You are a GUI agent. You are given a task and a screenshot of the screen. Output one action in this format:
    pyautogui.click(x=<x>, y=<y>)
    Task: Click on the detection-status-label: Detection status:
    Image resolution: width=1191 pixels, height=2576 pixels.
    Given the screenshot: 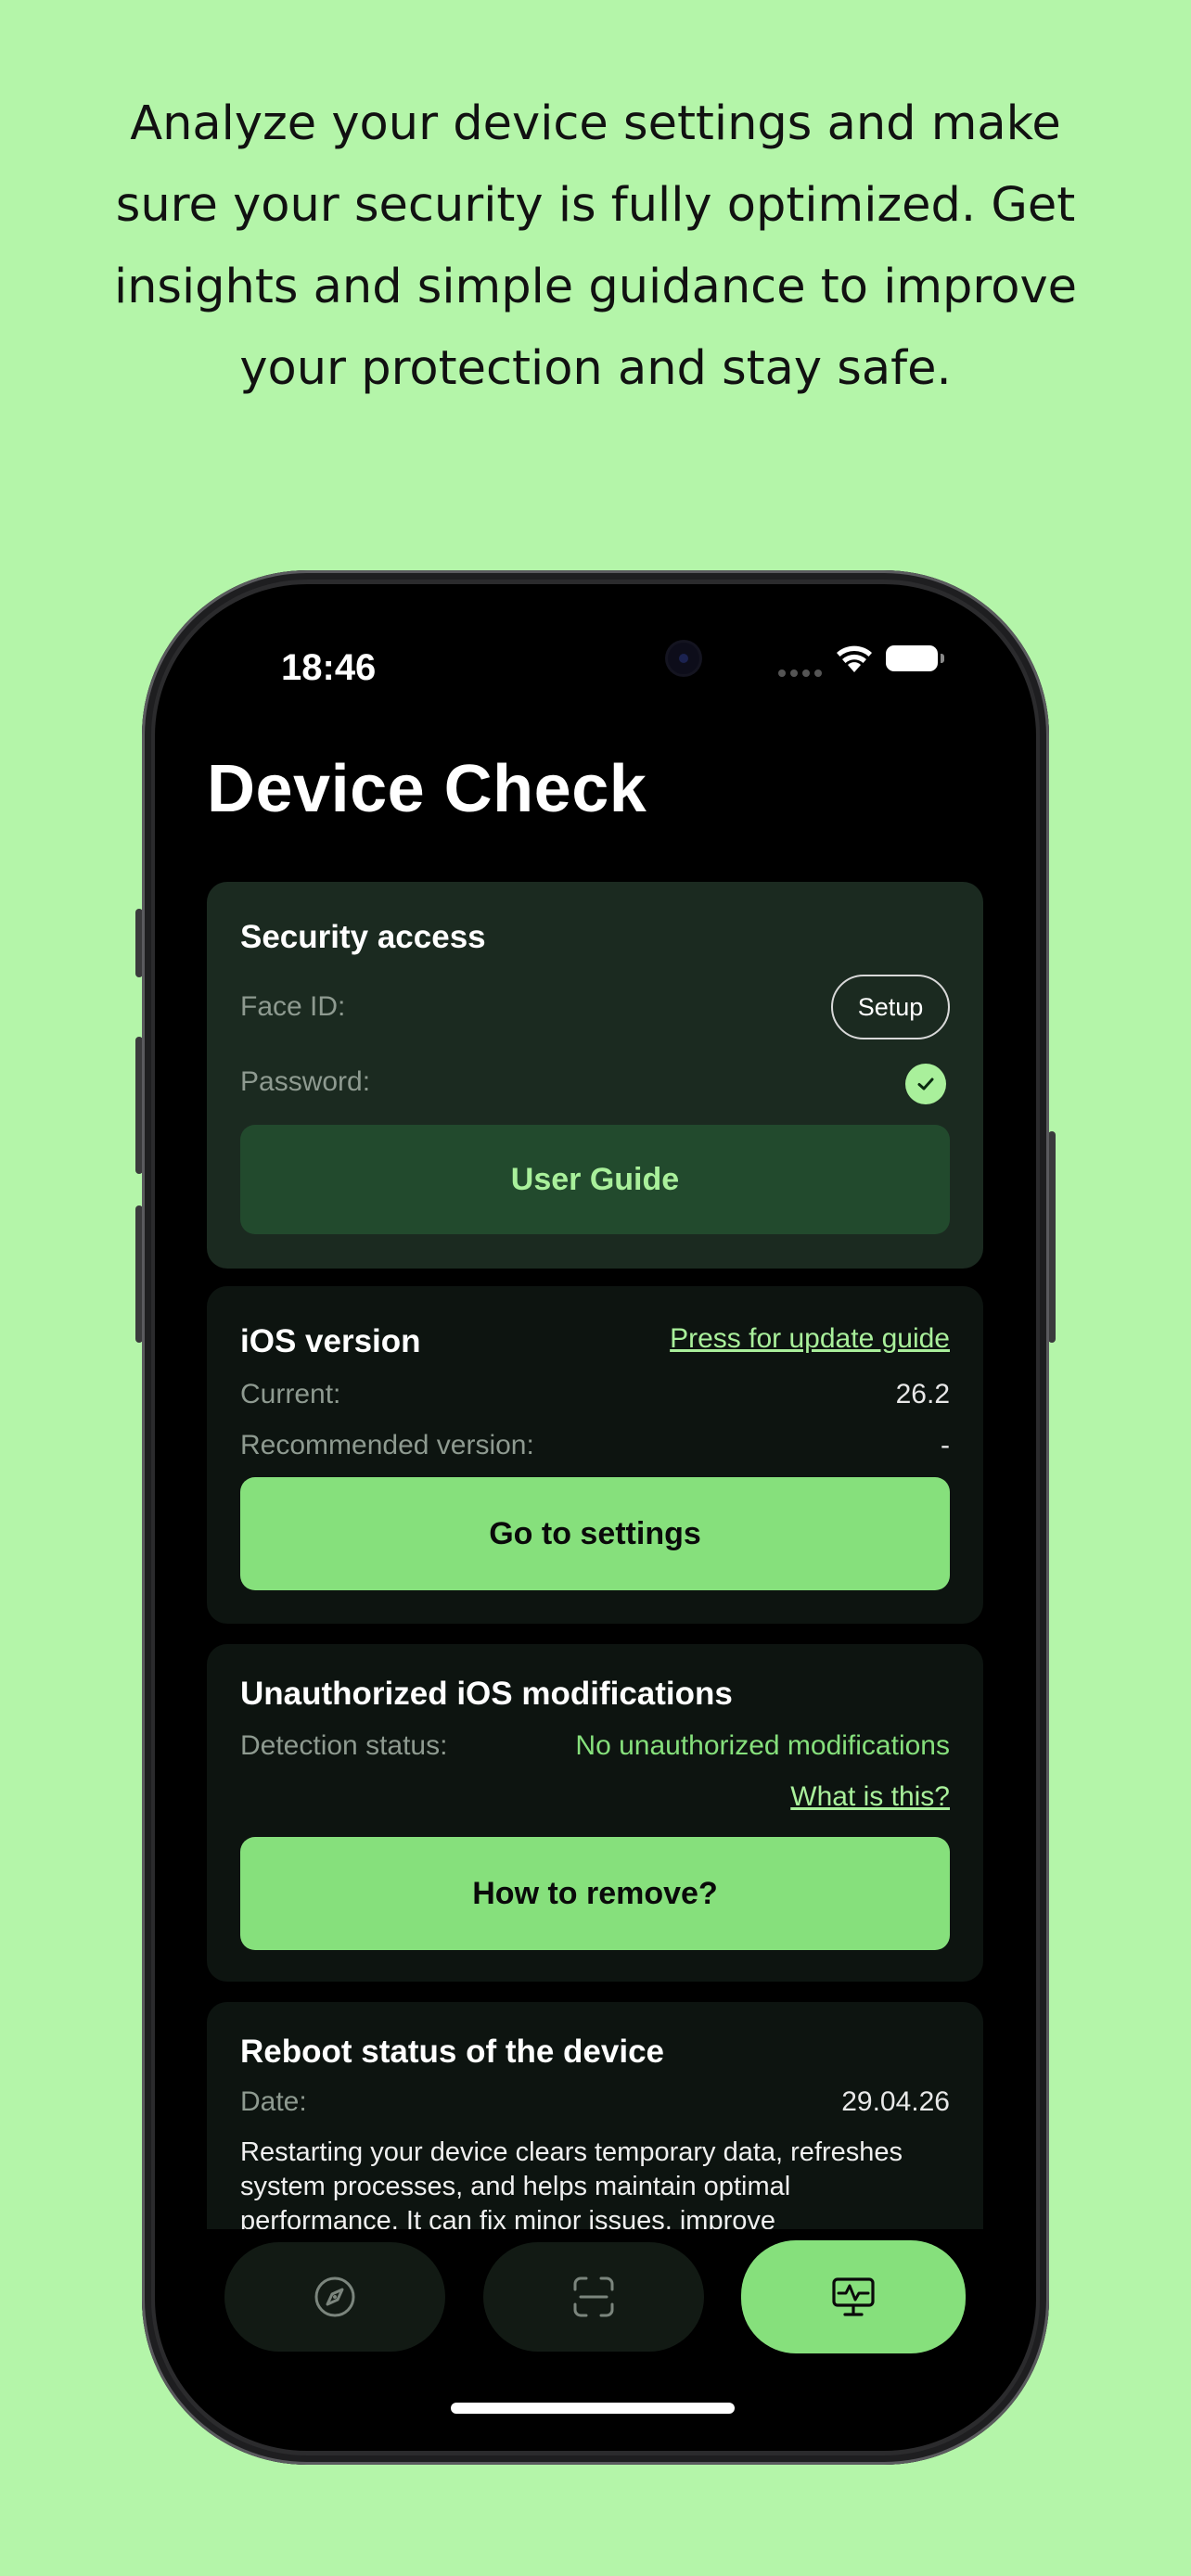 What is the action you would take?
    pyautogui.click(x=344, y=1746)
    